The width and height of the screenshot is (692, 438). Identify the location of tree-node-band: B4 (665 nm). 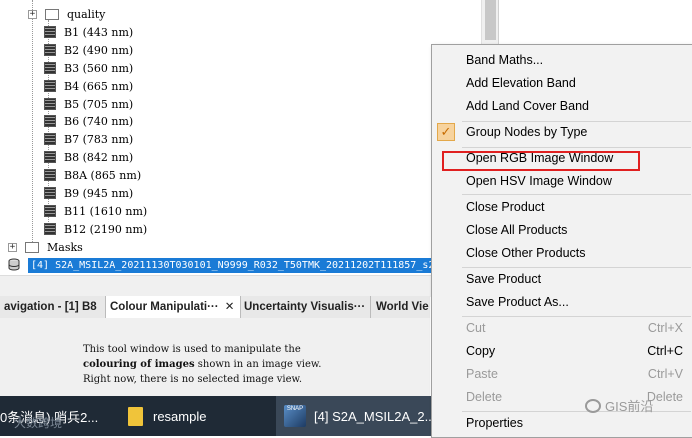
(88, 86).